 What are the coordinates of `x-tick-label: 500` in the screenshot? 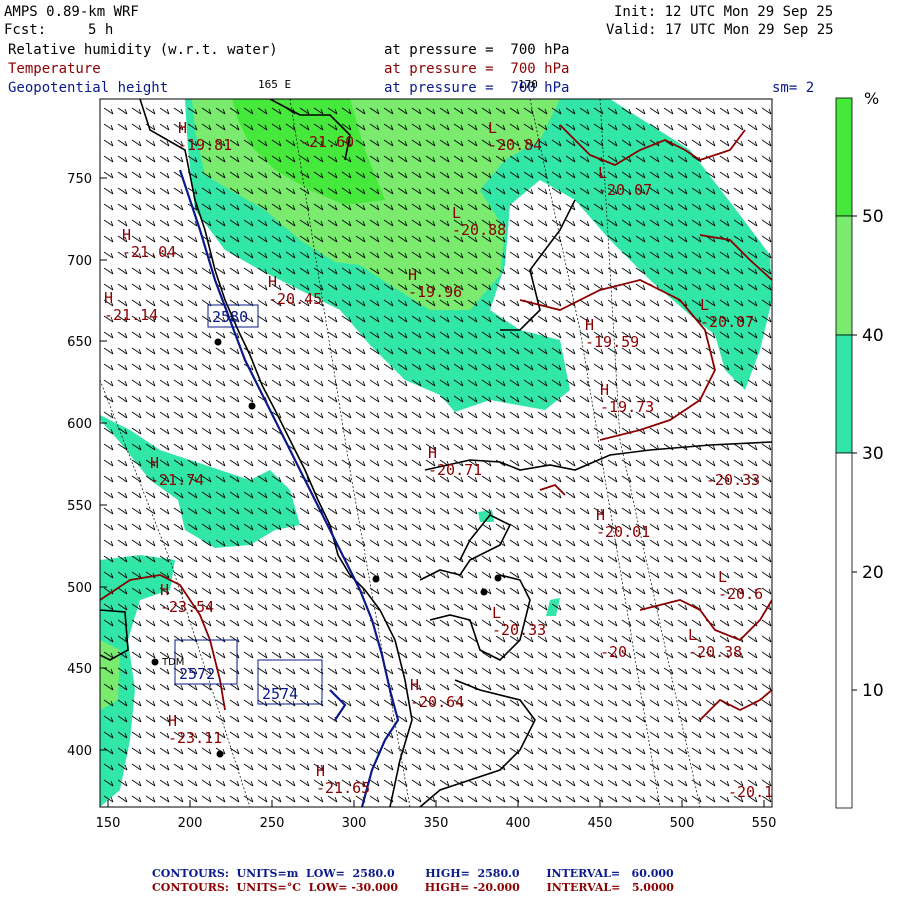 It's located at (682, 823).